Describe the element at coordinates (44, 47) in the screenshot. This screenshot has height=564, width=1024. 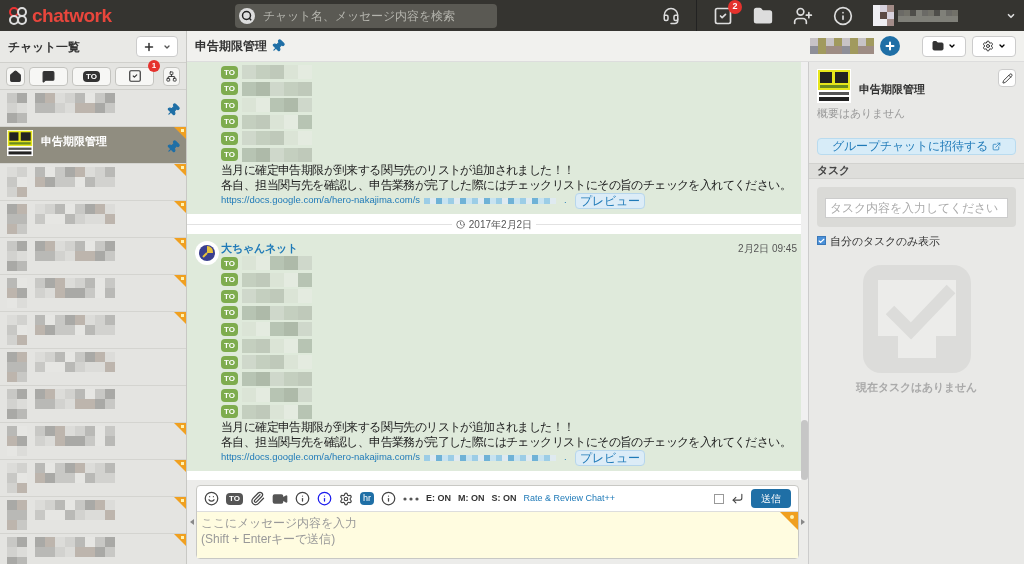
I see `chat-list-title: チャット一覧` at that location.